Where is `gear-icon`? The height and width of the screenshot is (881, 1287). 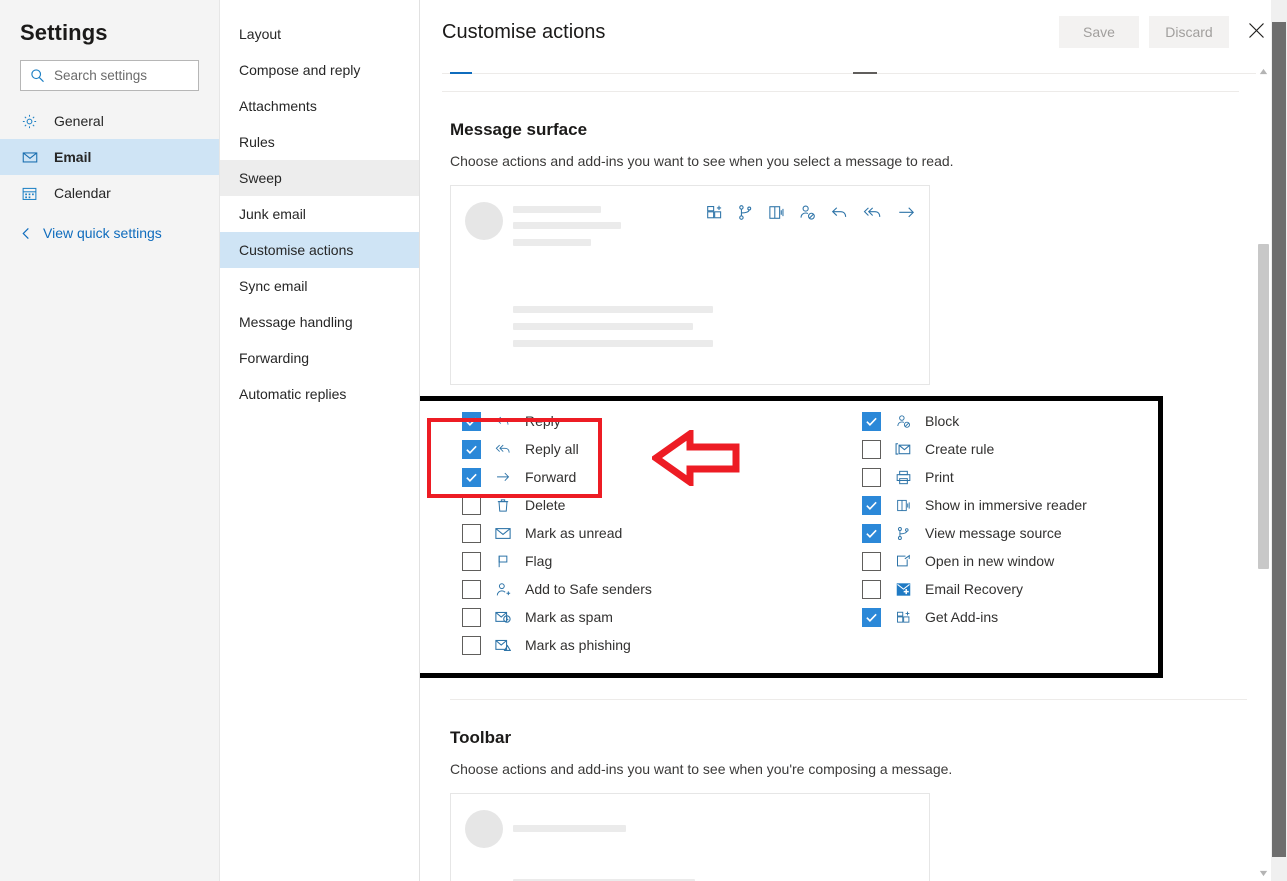
gear-icon is located at coordinates (29, 121).